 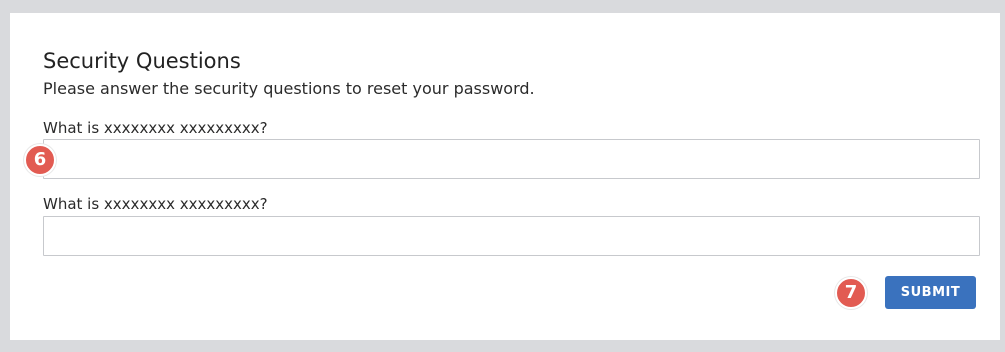 I want to click on answer-2-input, so click(x=511, y=236).